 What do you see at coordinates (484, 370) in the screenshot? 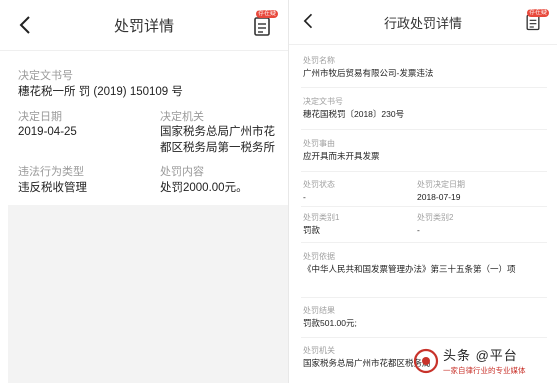
I see `watermark-line2: 一家自律行业的专业媒体` at bounding box center [484, 370].